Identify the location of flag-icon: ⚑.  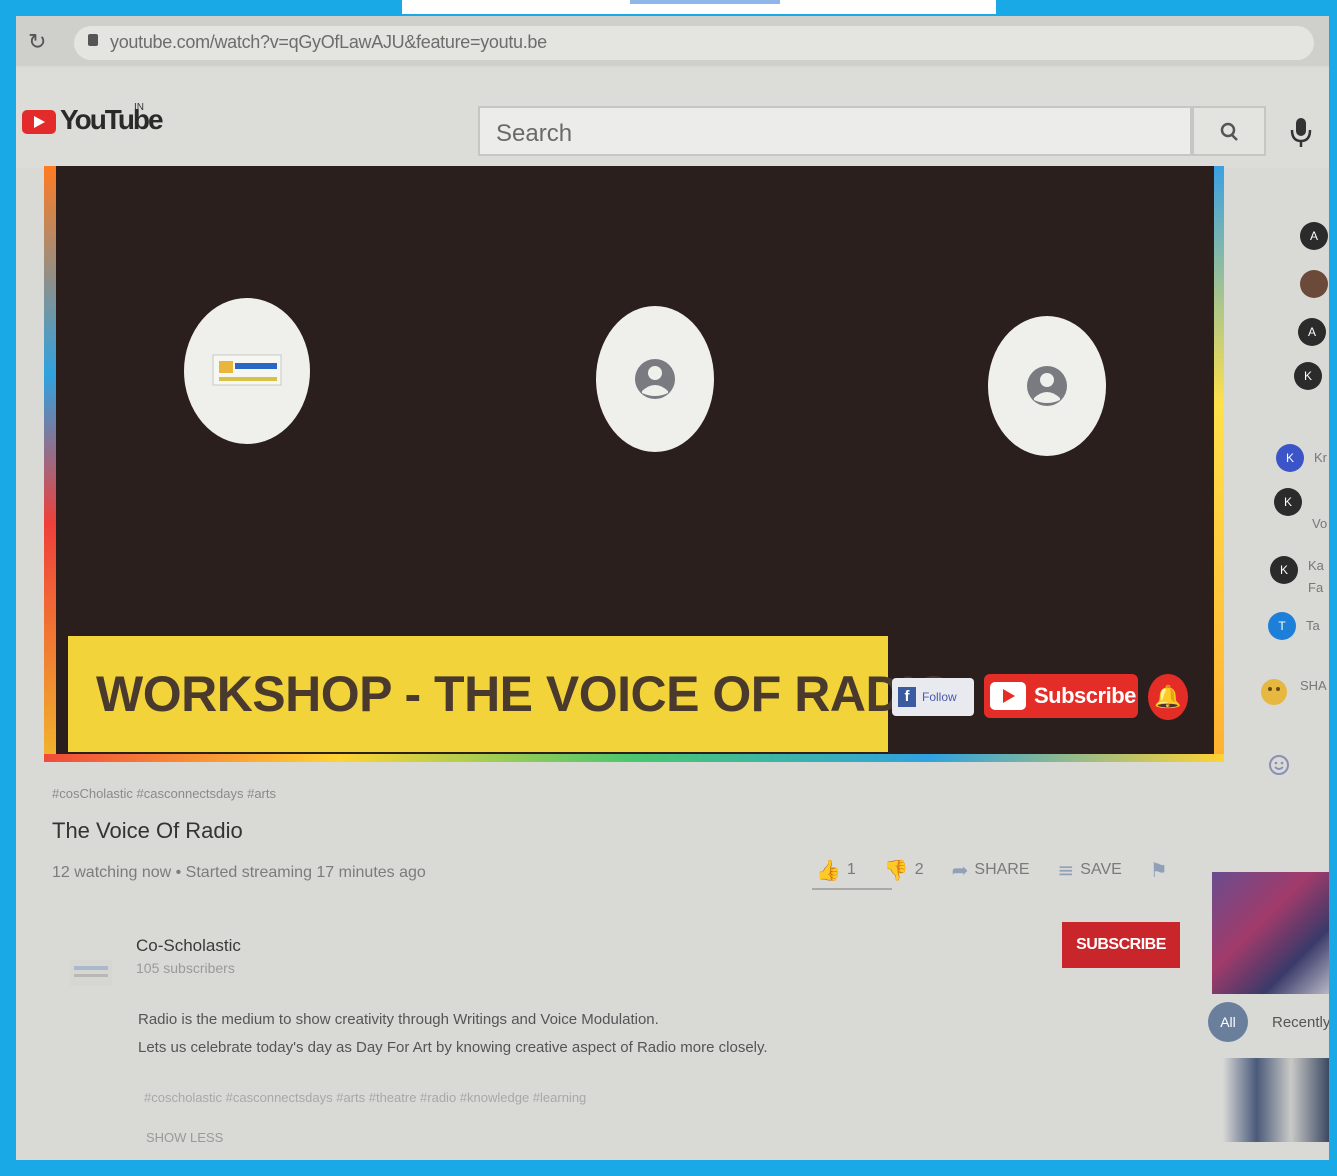
(1158, 870).